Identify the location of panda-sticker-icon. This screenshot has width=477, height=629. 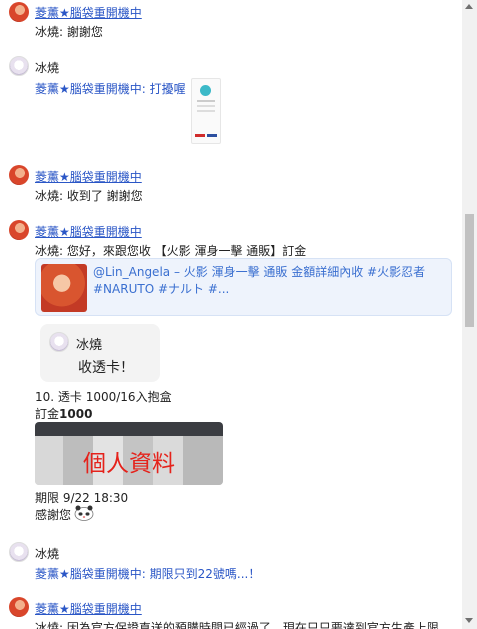
(84, 513).